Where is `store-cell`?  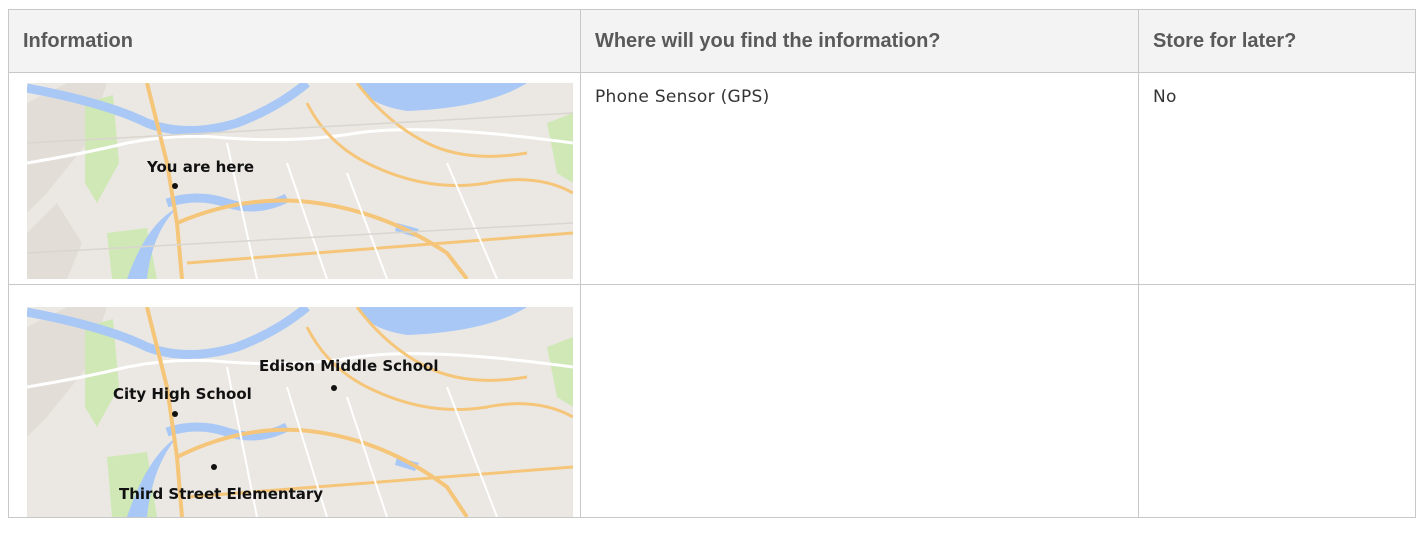
store-cell is located at coordinates (1276, 401).